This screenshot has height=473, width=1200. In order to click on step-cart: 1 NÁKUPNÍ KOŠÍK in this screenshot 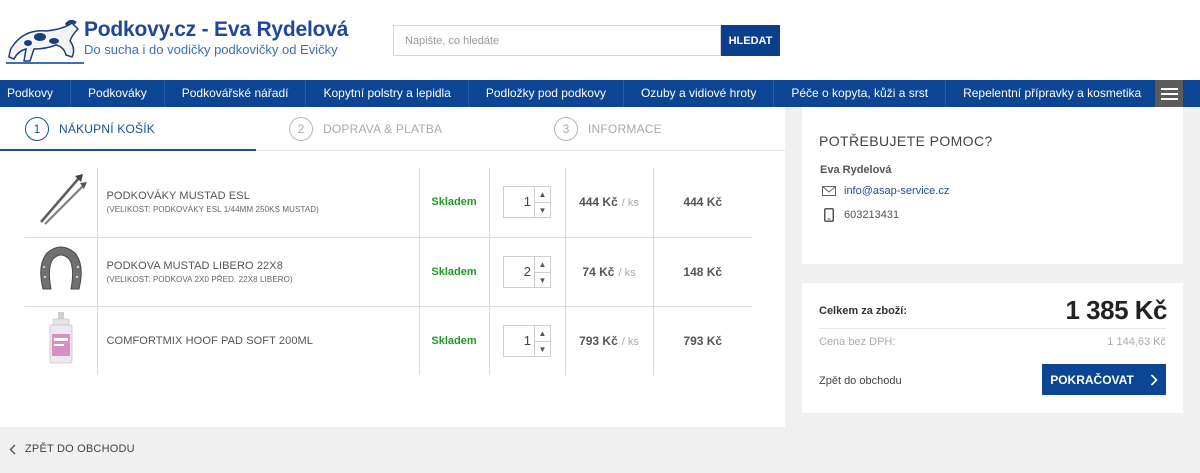, I will do `click(90, 129)`.